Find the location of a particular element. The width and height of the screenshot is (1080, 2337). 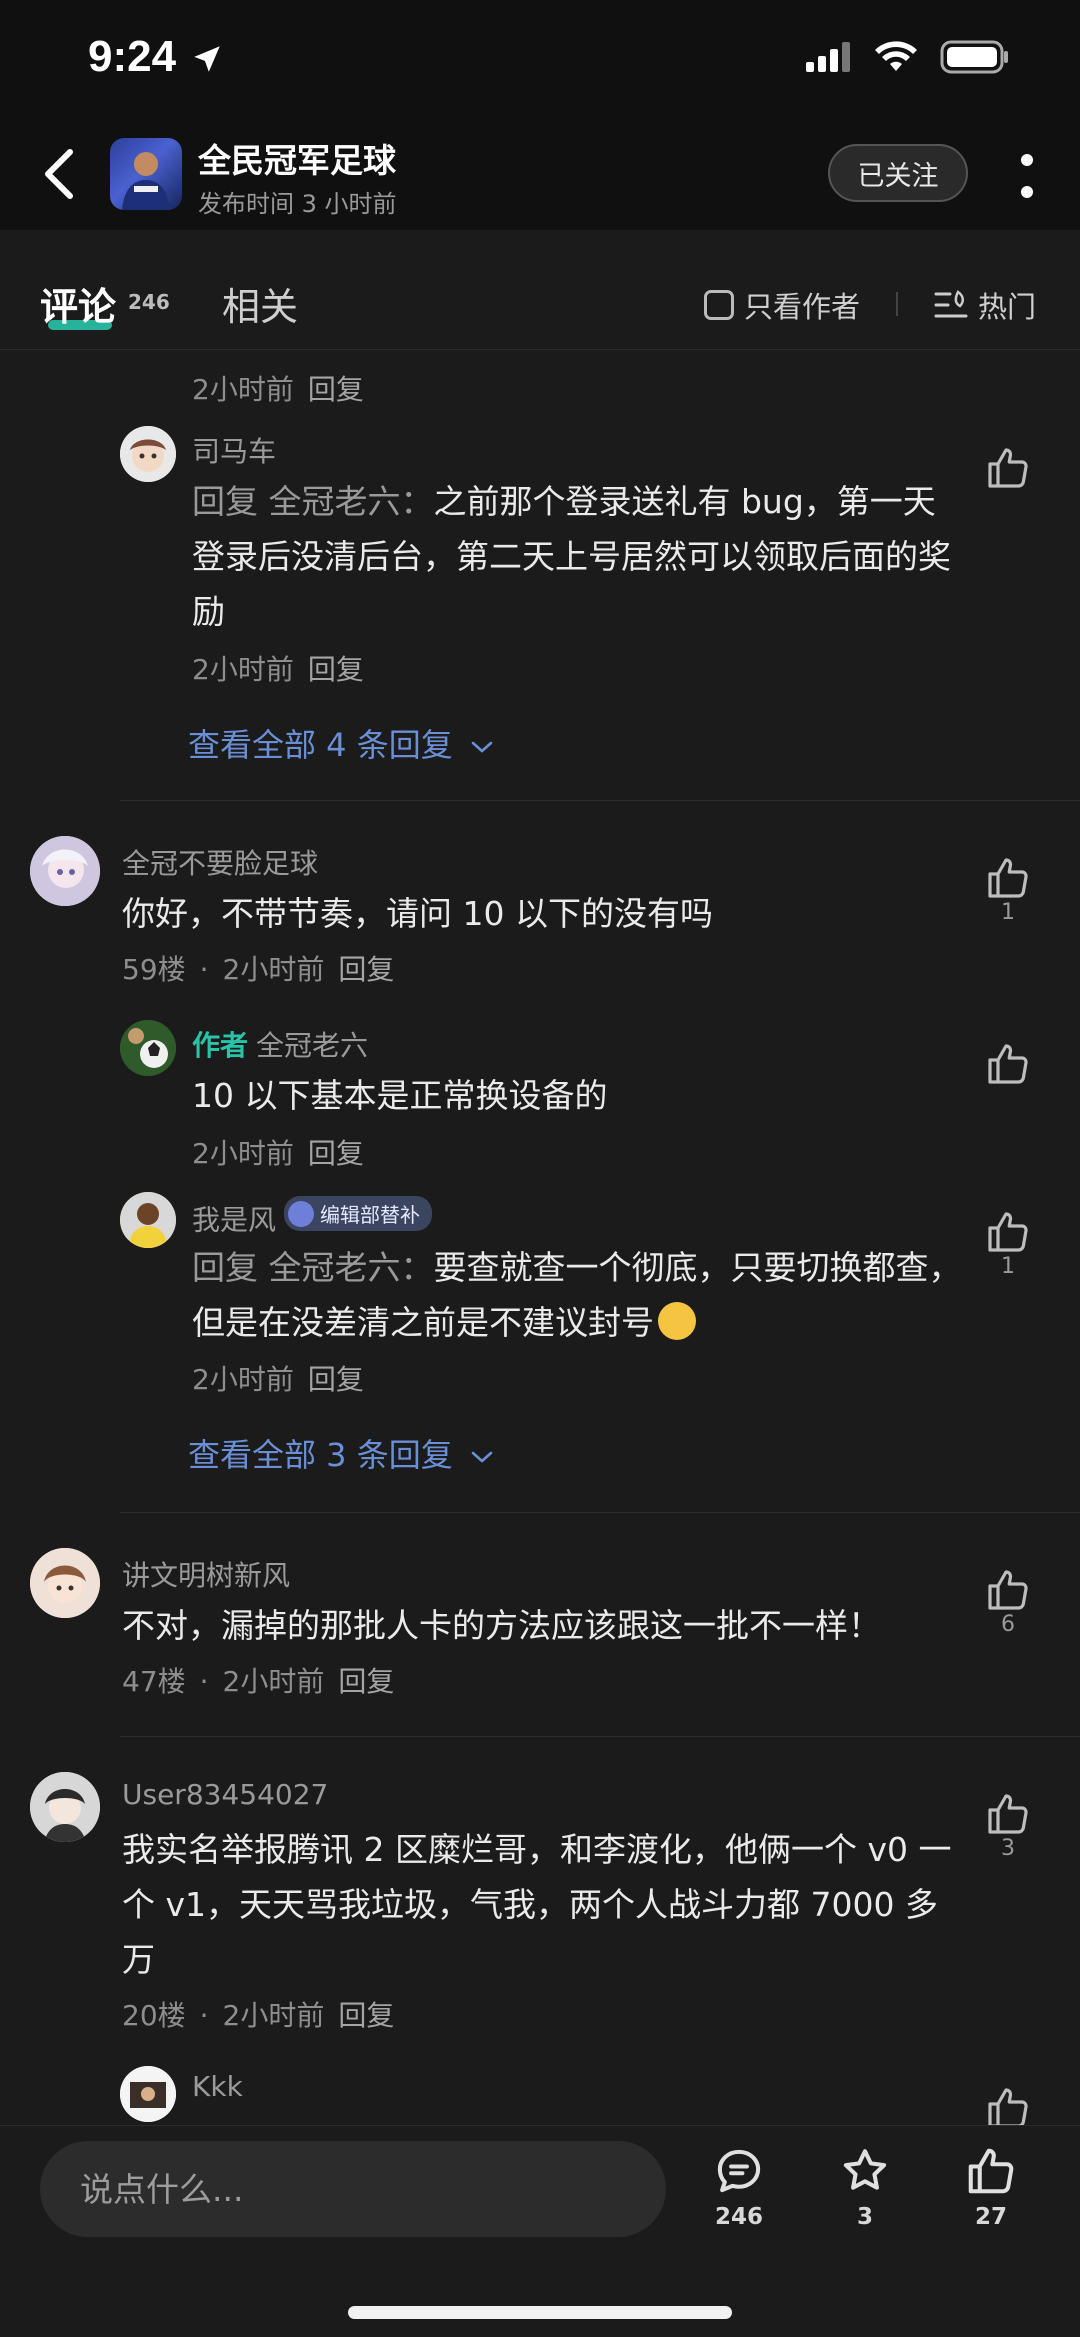

comments-button: 246 is located at coordinates (739, 2187).